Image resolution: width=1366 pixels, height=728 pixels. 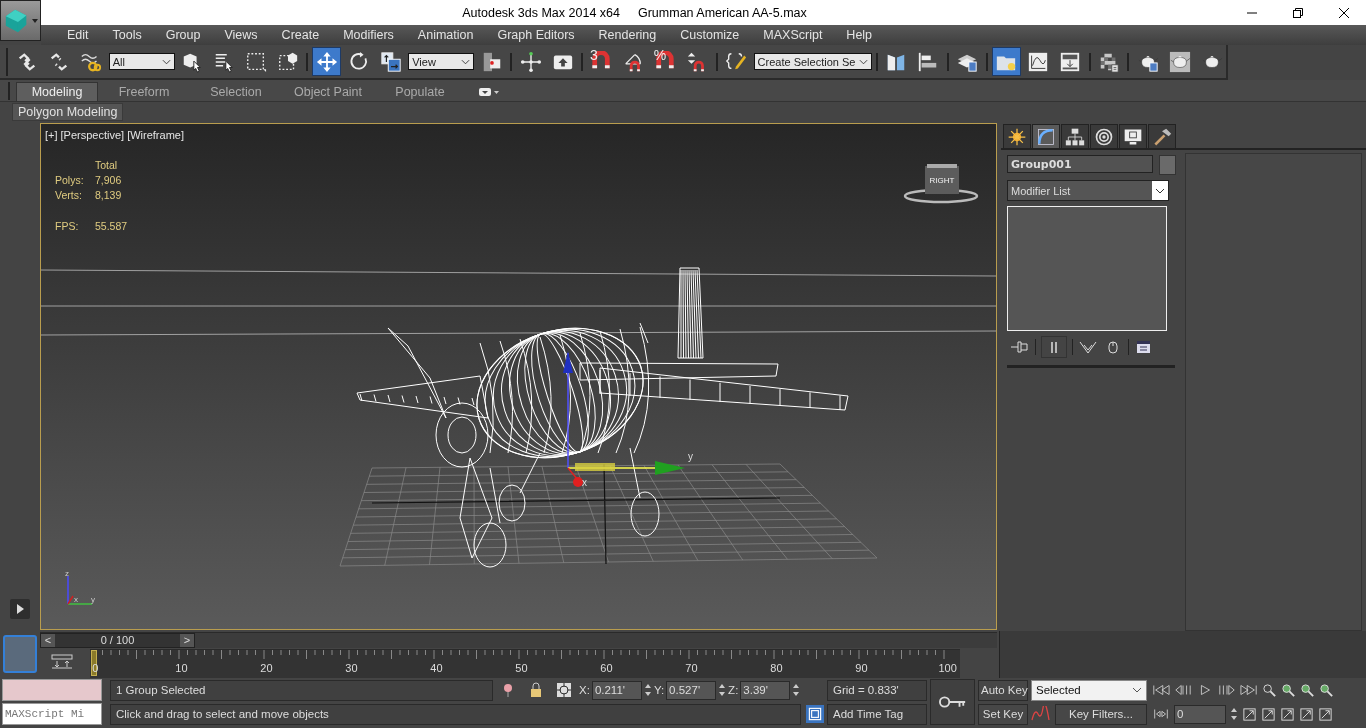 I want to click on object-name-field: Group001, so click(x=1080, y=164).